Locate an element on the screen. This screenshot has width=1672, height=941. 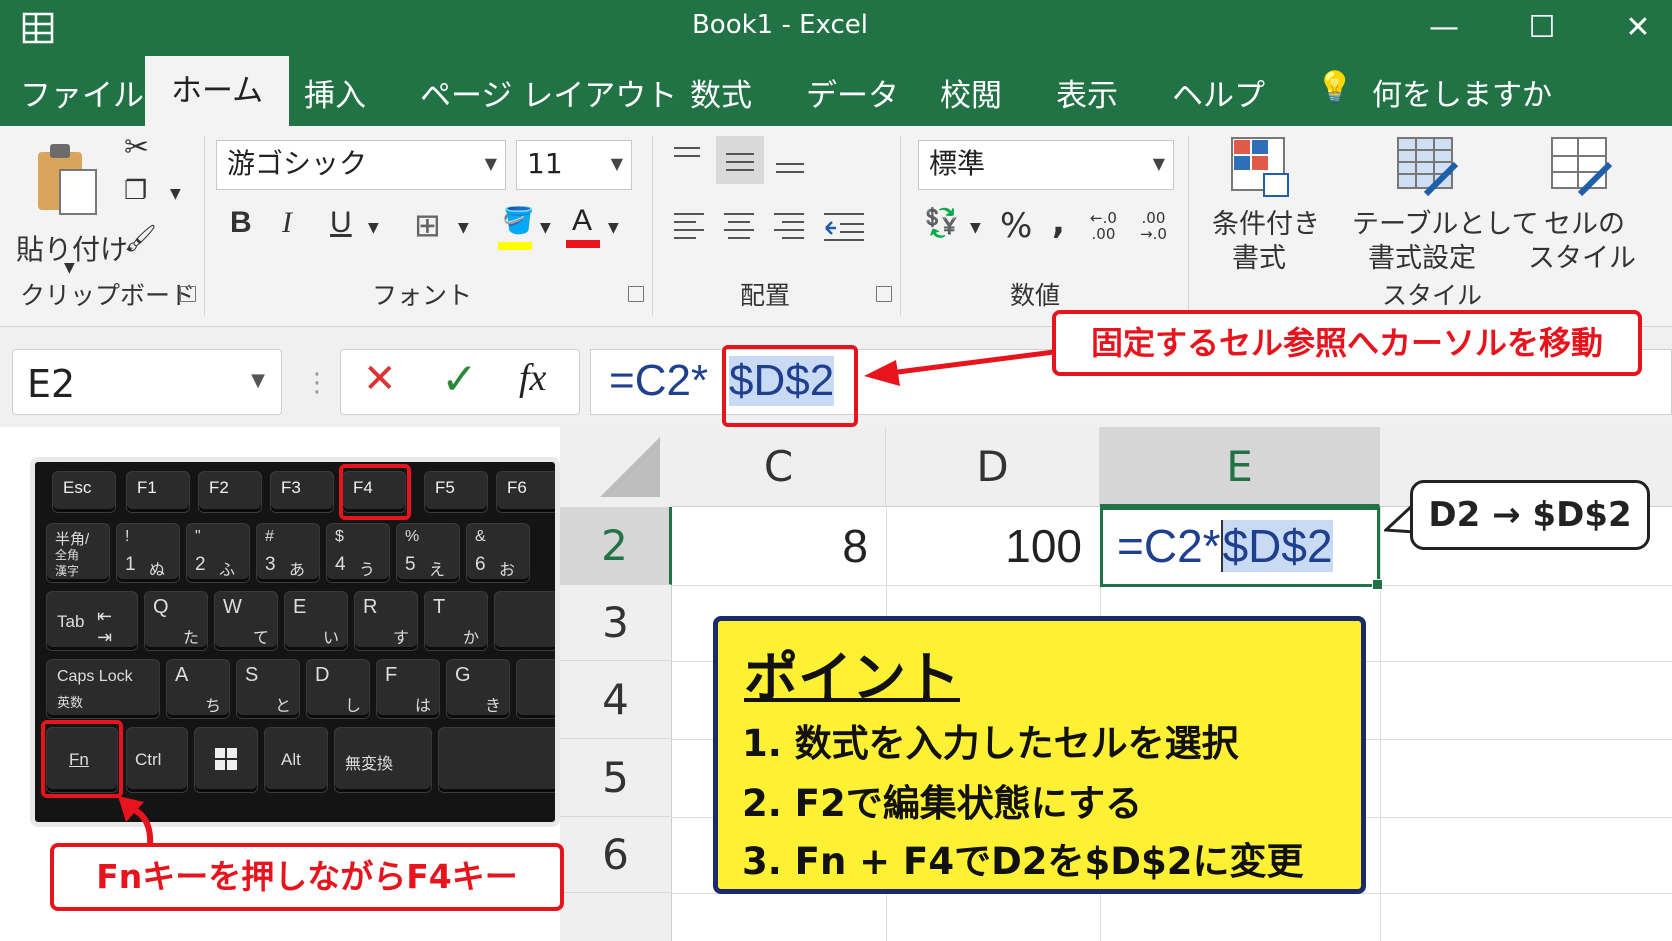
percent-button: % is located at coordinates (1016, 226).